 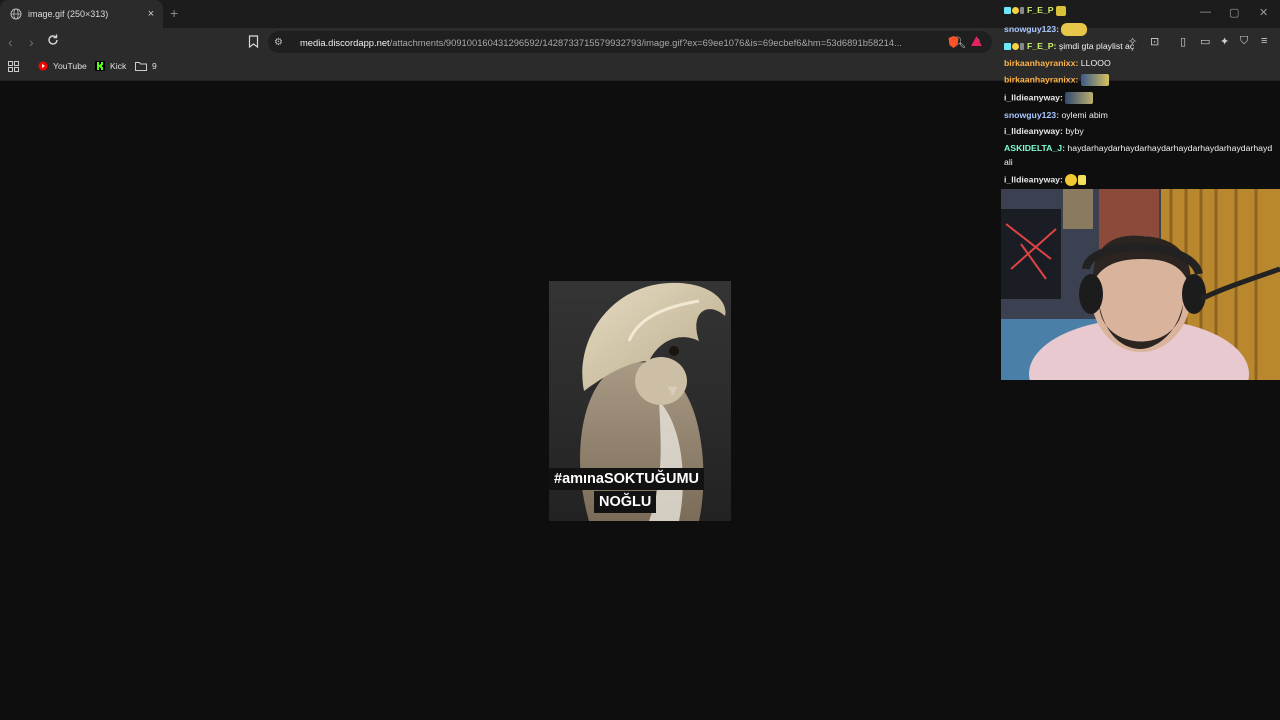 I want to click on chat-text: şimdi gta playlist aç, so click(x=1096, y=46).